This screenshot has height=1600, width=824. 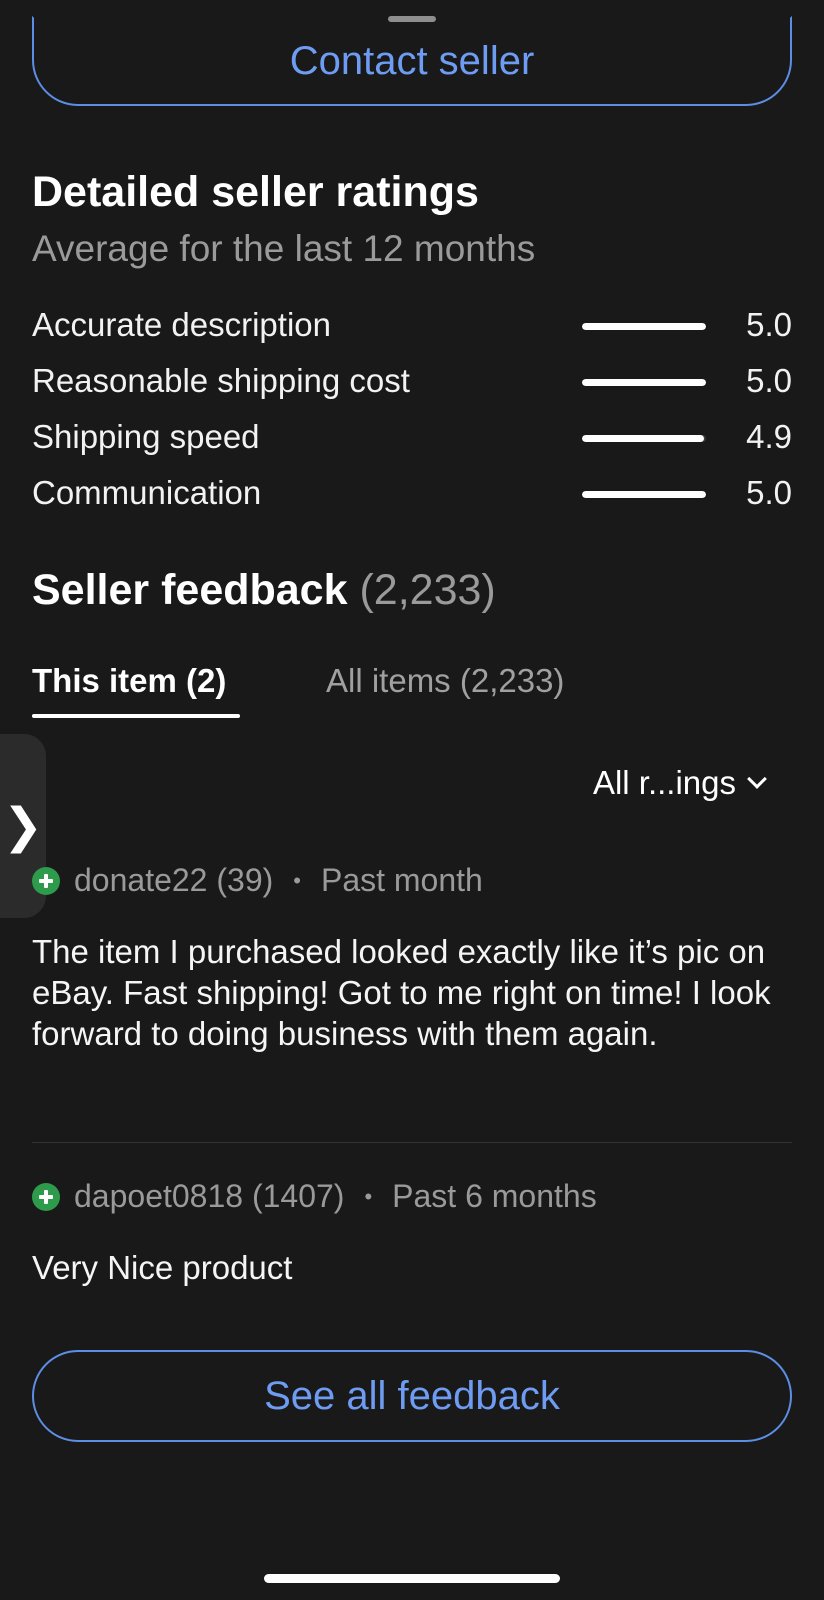 I want to click on seller-feedback-title: Seller feedback, so click(x=190, y=590).